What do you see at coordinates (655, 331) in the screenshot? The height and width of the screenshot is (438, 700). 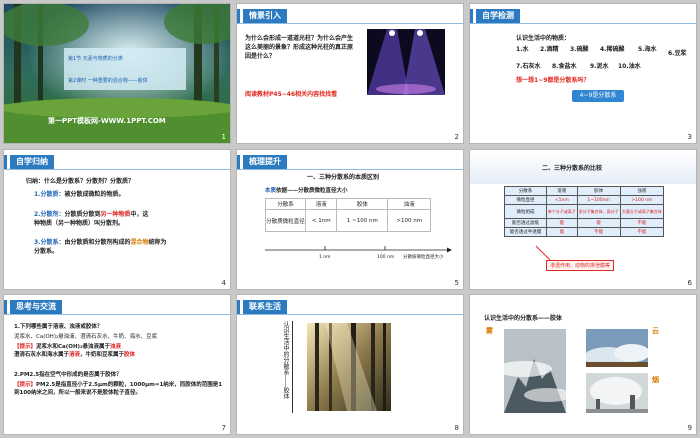 I see `label-cloud: 云` at bounding box center [655, 331].